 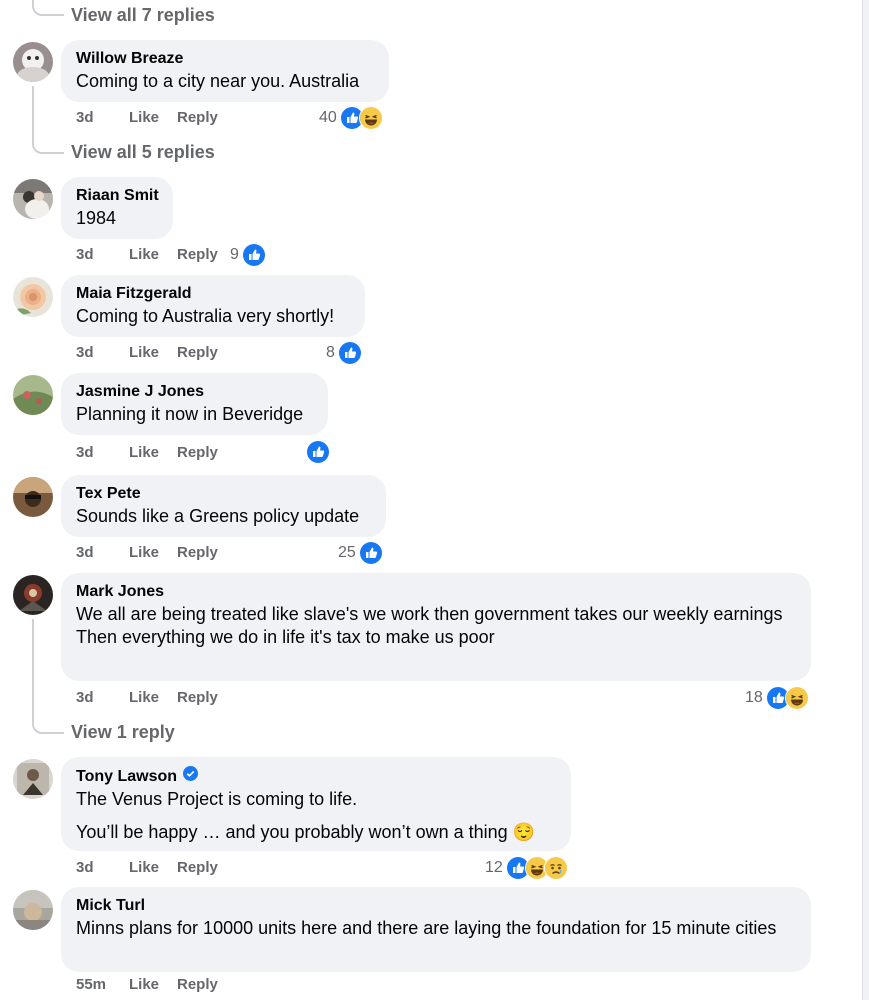 What do you see at coordinates (143, 152) in the screenshot?
I see `view-all-replies-link: View all 5 replies` at bounding box center [143, 152].